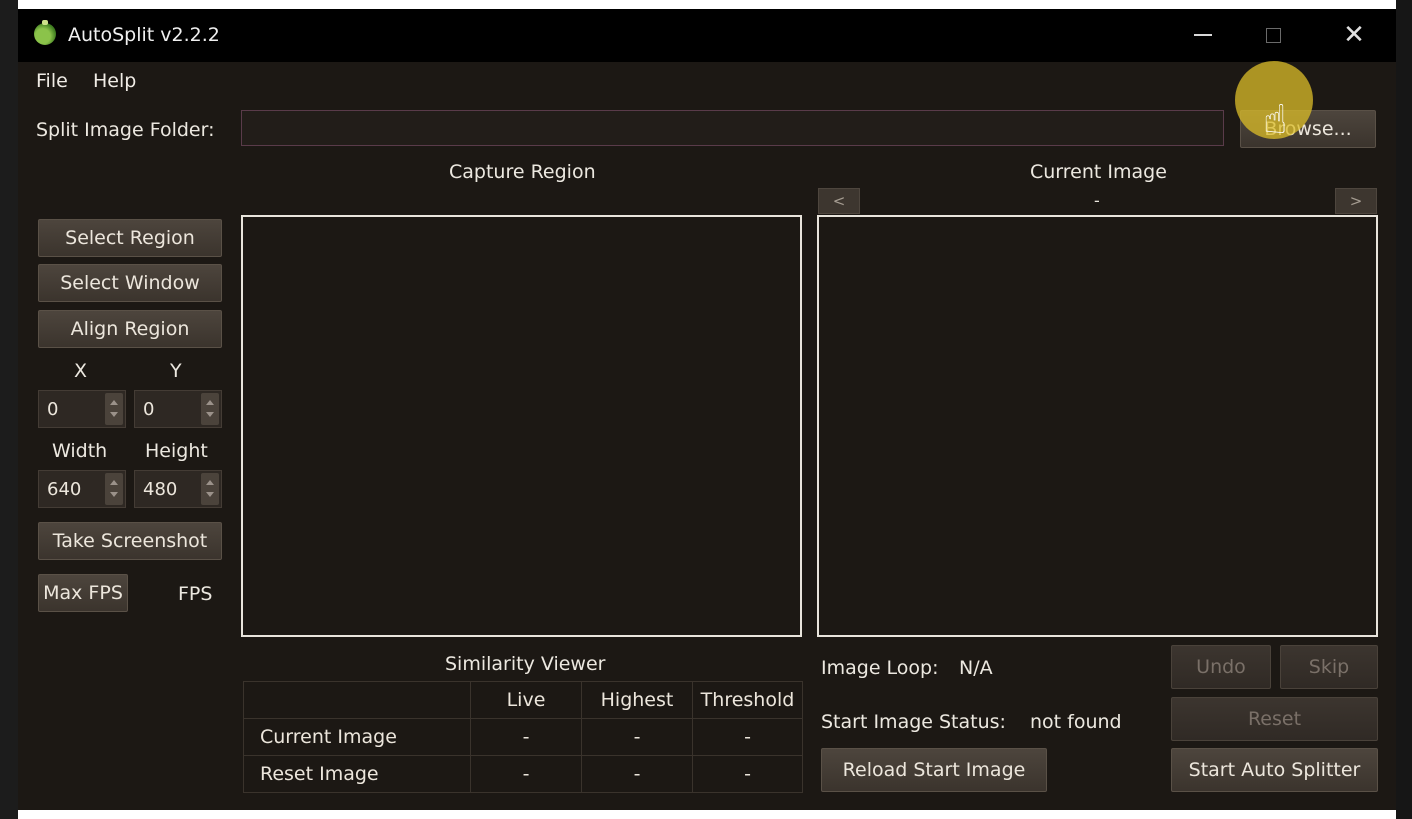 This screenshot has height=819, width=1412. Describe the element at coordinates (160, 489) in the screenshot. I see `height-value: 480` at that location.